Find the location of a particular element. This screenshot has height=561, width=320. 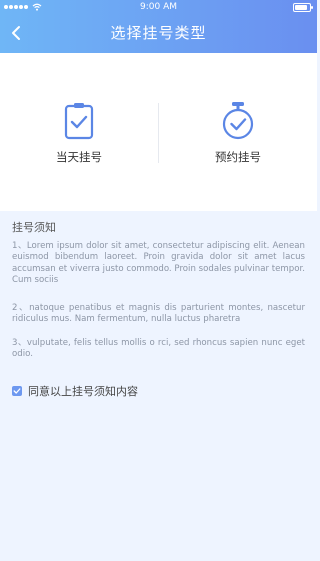

appointment-registration-option: 预约挂号 is located at coordinates (238, 132).